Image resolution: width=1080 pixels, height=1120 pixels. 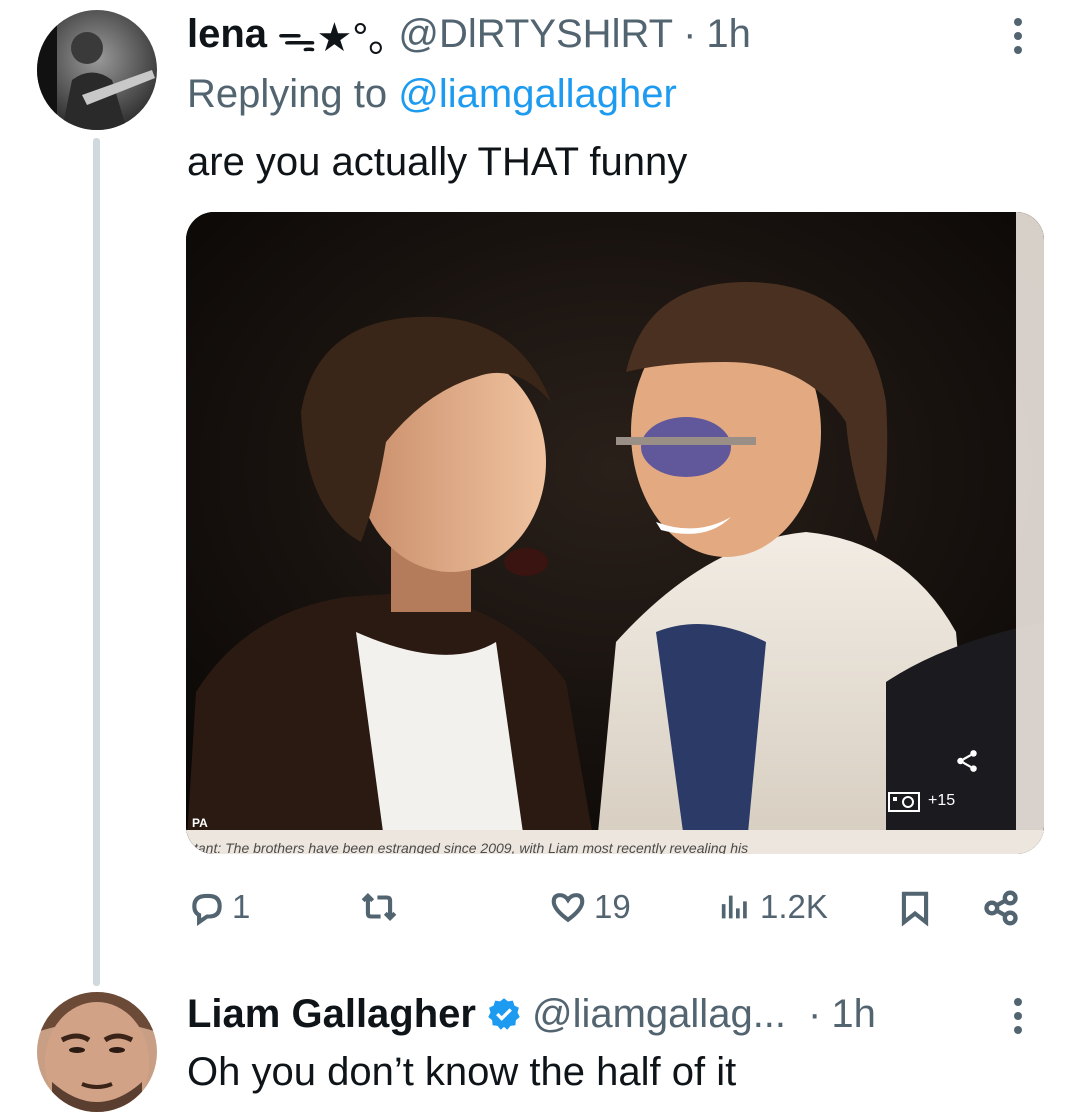 I want to click on replying-to-line: Replying to @liamgallagher, so click(x=432, y=94).